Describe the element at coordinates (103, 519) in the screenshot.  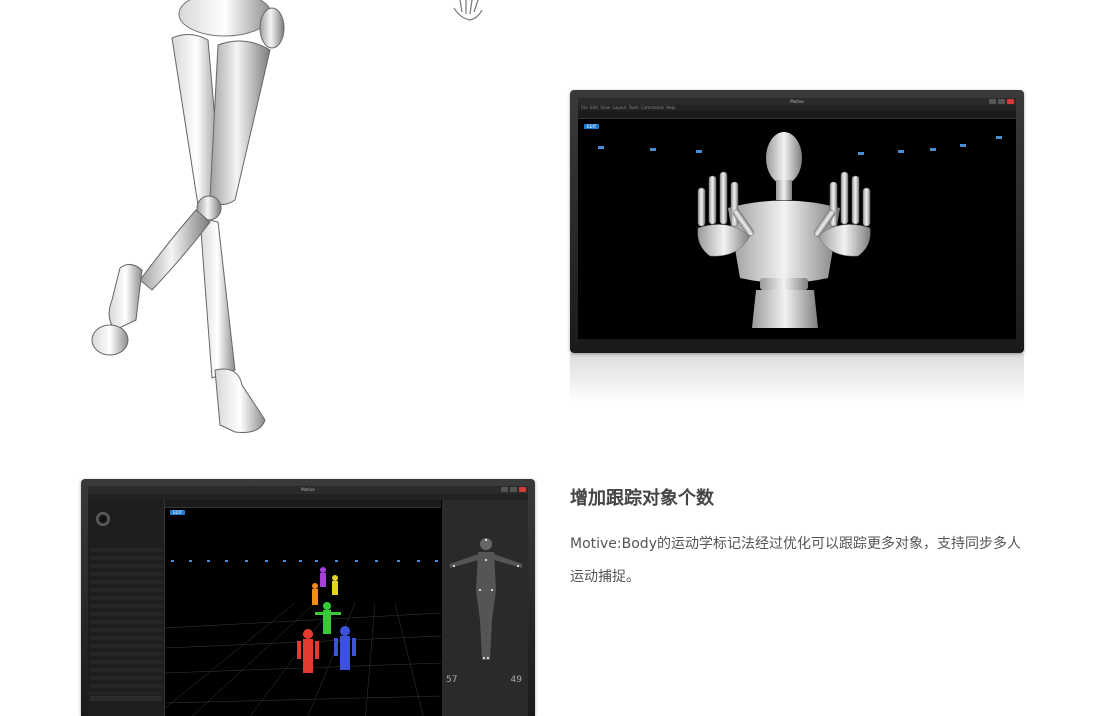
I see `camera-icon` at that location.